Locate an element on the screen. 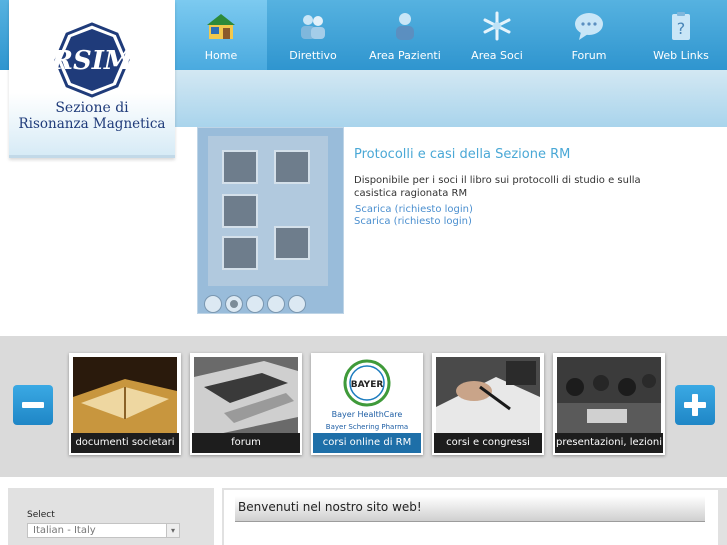 The height and width of the screenshot is (545, 727). site-logo: RSIM Sezione di Risonanza Magnetica is located at coordinates (92, 79).